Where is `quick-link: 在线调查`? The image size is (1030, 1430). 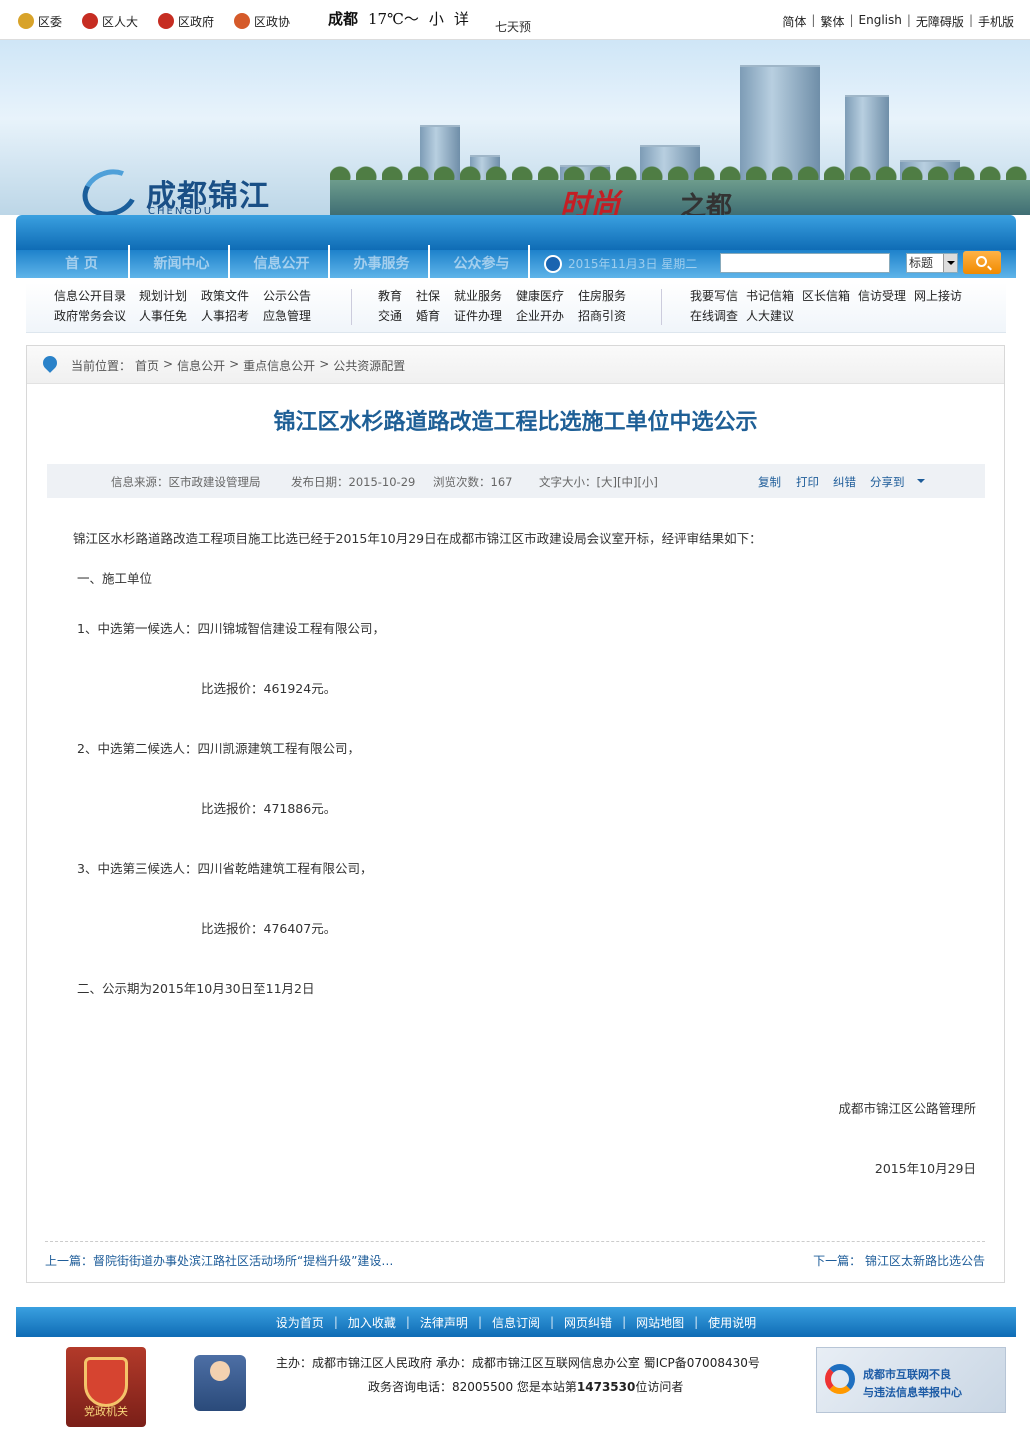 quick-link: 在线调查 is located at coordinates (718, 316).